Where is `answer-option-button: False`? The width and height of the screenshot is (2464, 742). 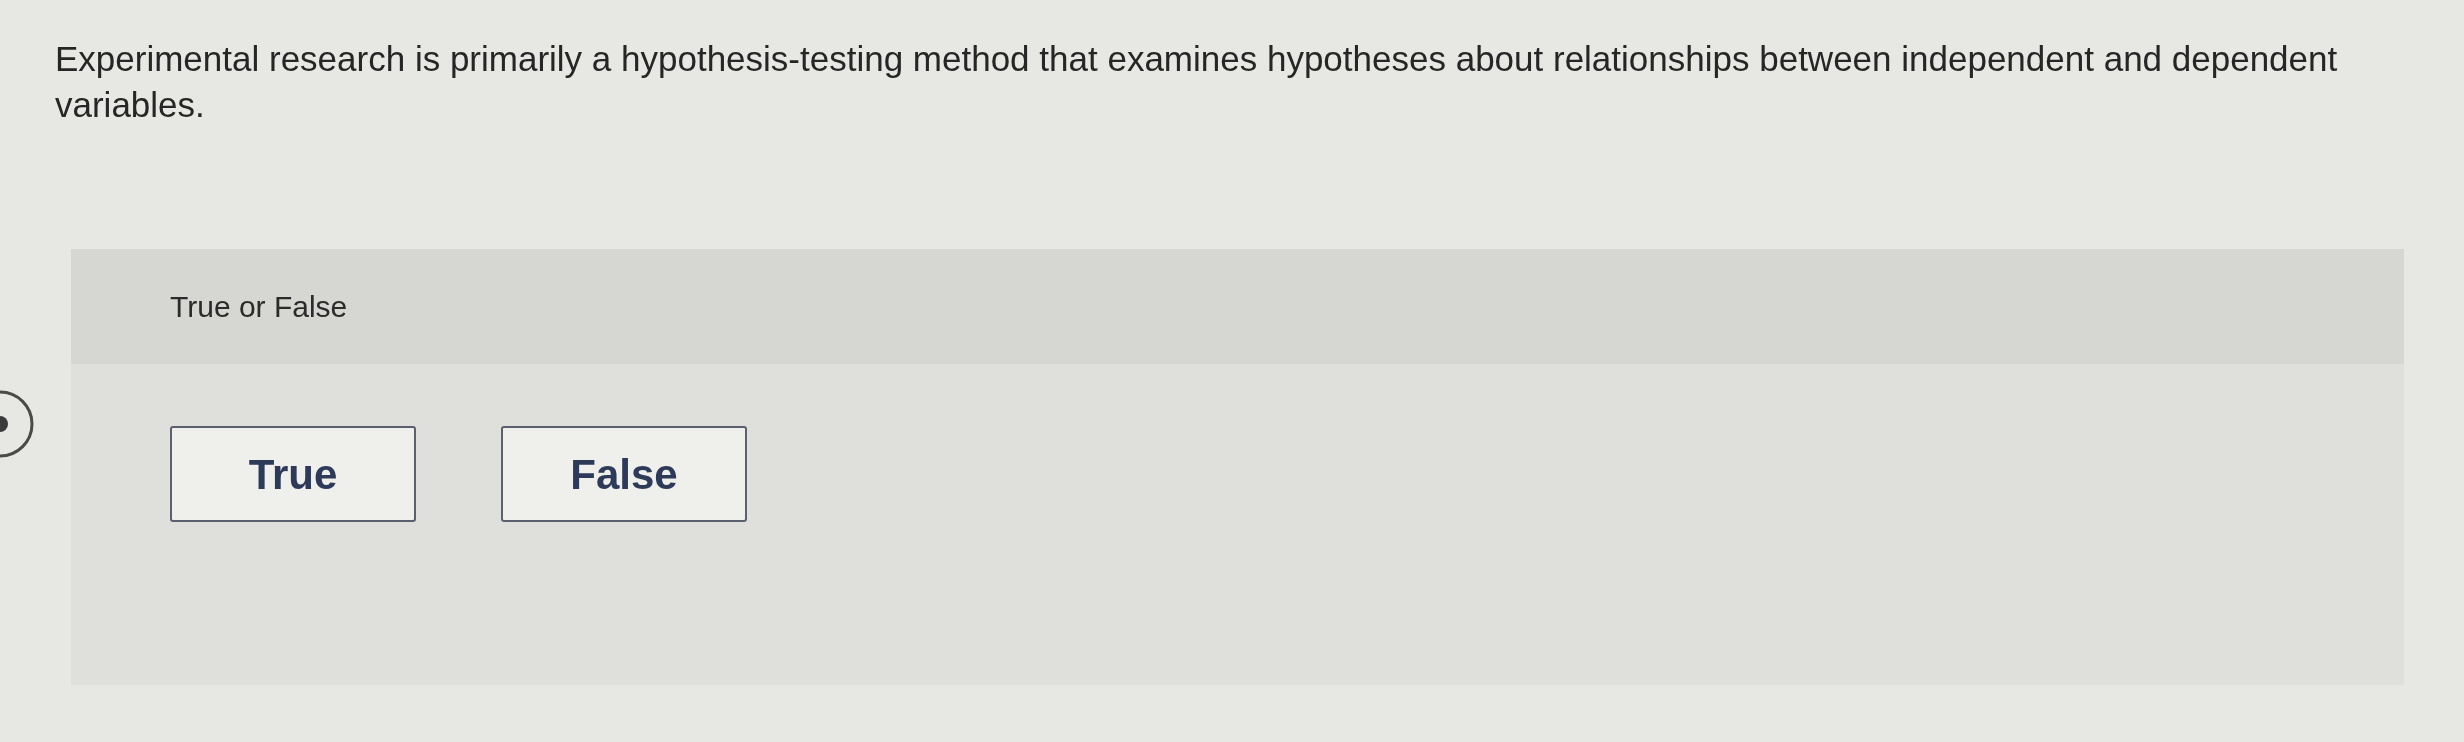 answer-option-button: False is located at coordinates (624, 474).